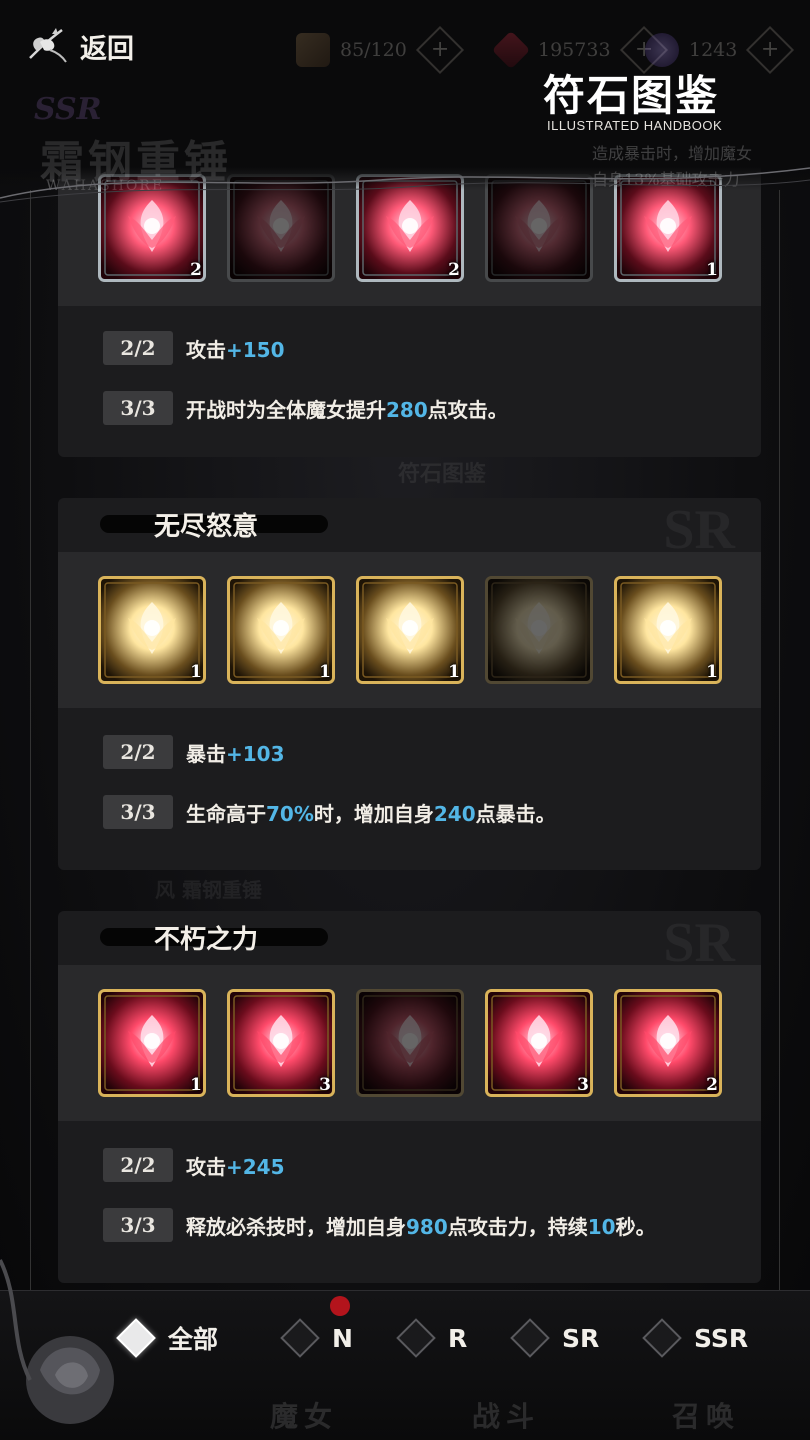  Describe the element at coordinates (442, 474) in the screenshot. I see `bg-ghost-title: 符石图鉴` at that location.